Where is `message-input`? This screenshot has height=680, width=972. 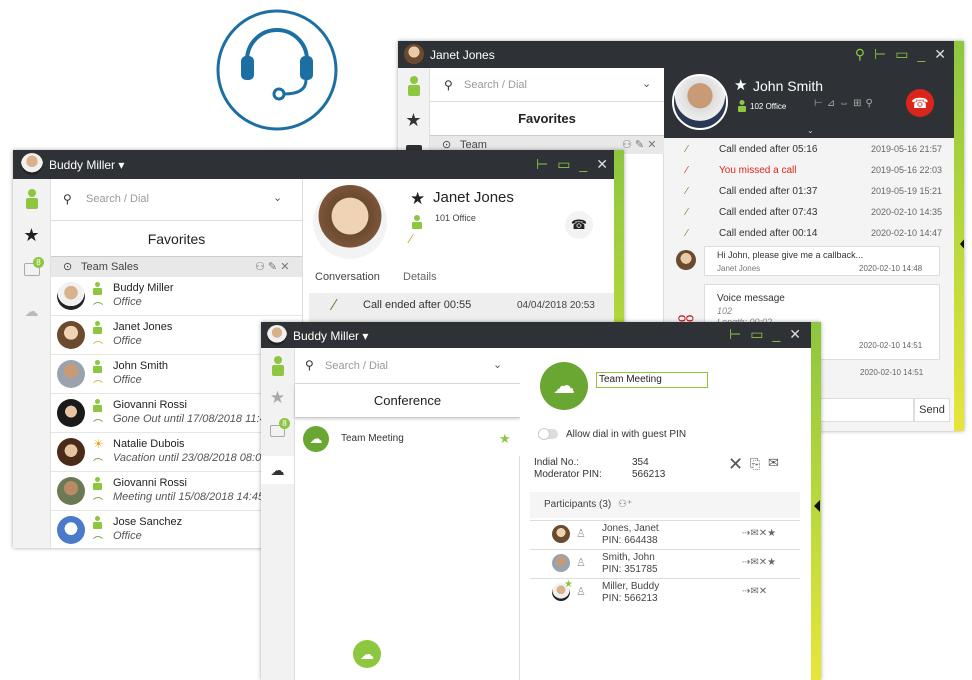 message-input is located at coordinates (864, 410).